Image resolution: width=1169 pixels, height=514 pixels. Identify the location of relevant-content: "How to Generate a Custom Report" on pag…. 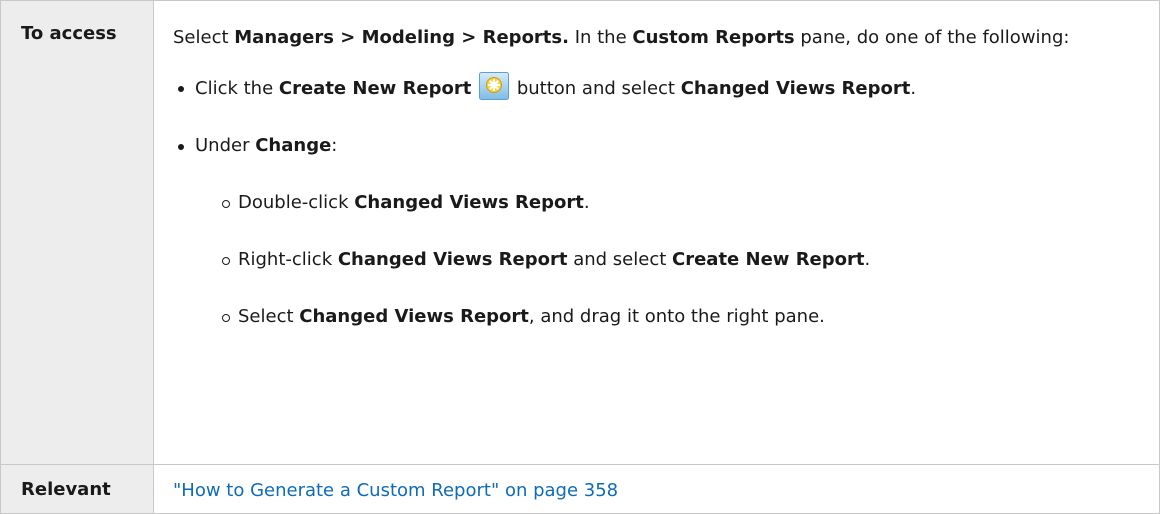
(656, 489).